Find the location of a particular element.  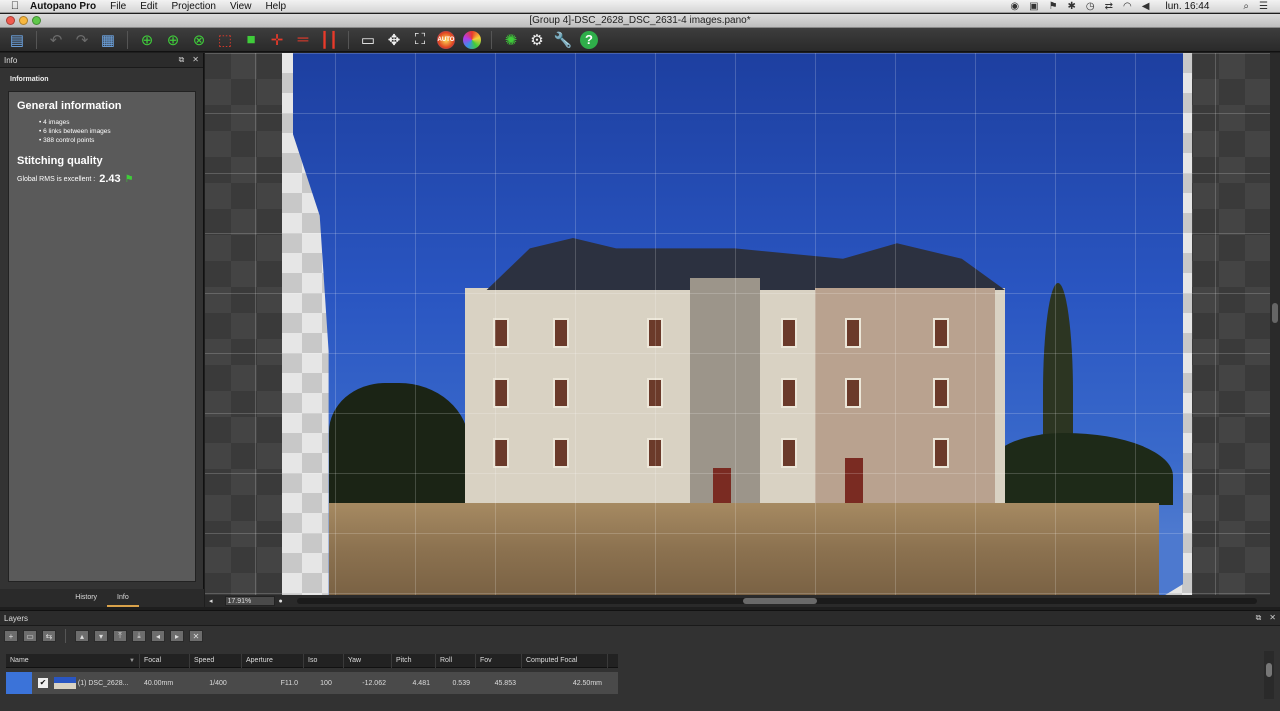

settings-gear-icon: ⚙ is located at coordinates (537, 40).